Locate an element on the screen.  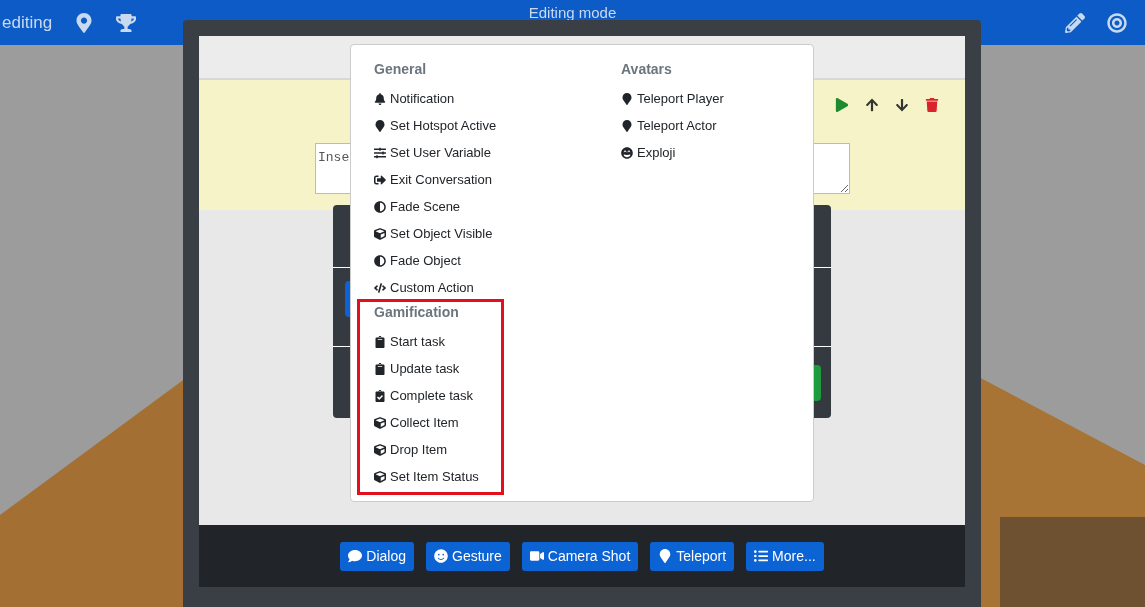
menu-item: Set Item Status is located at coordinates (426, 476).